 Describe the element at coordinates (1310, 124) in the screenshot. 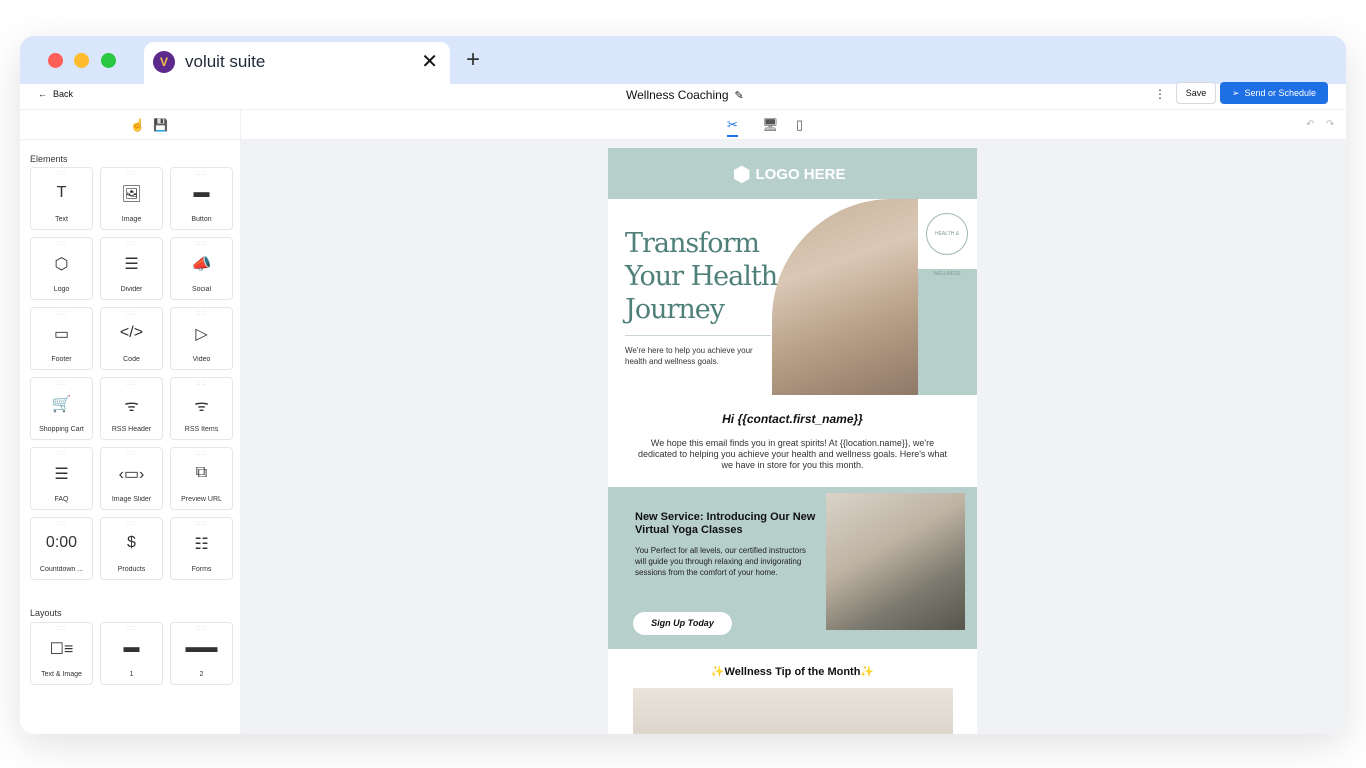

I see `undo-icon: ↶` at that location.